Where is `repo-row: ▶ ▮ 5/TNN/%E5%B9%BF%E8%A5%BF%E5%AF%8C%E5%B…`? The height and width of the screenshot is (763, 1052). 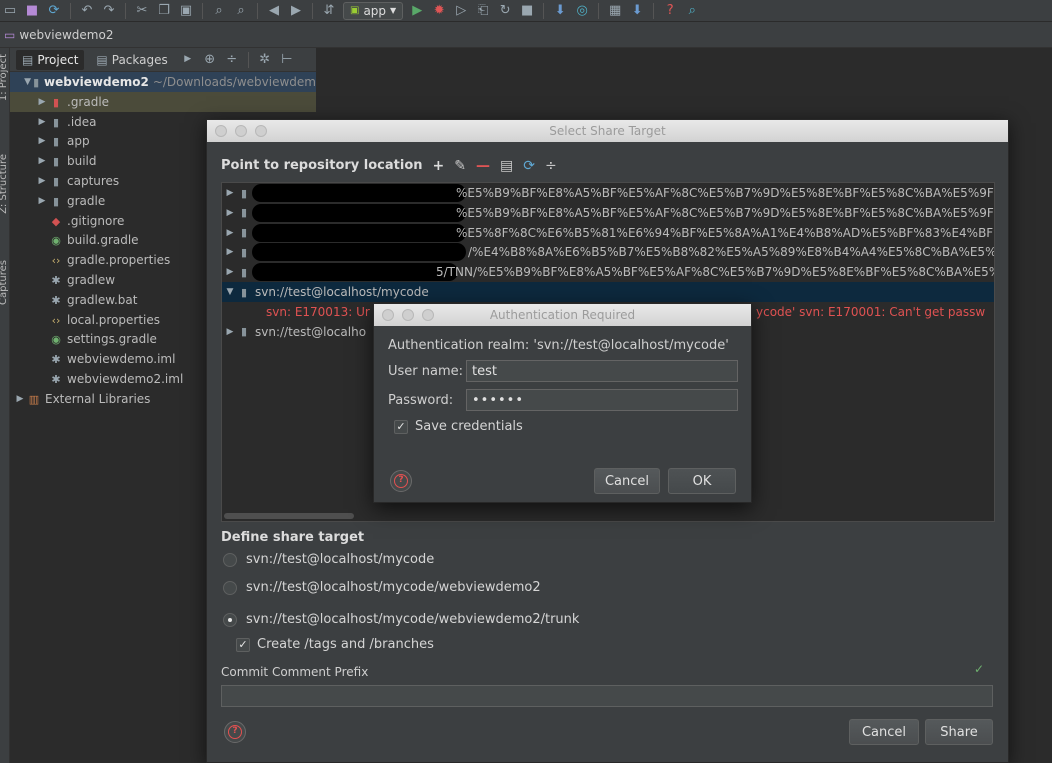 repo-row: ▶ ▮ 5/TNN/%E5%B9%BF%E8%A5%BF%E5%AF%8C%E5%B… is located at coordinates (608, 272).